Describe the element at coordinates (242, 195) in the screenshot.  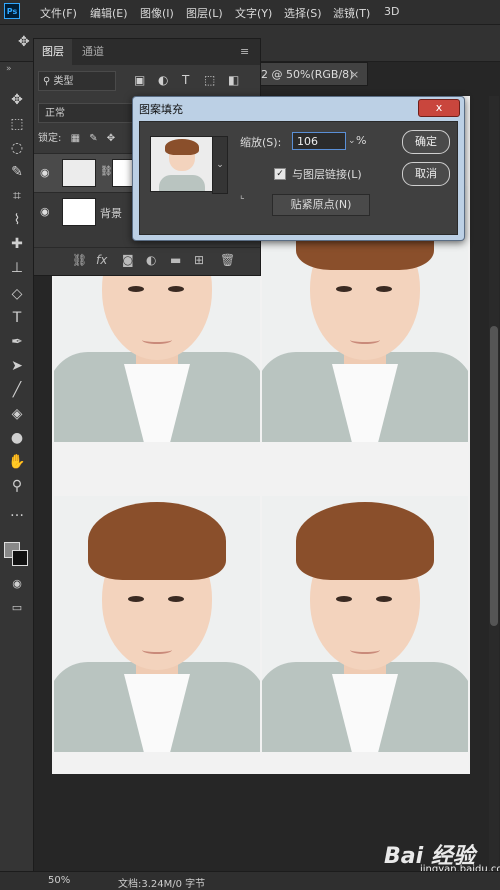
I see `snap-origin-icon: ⌞` at that location.